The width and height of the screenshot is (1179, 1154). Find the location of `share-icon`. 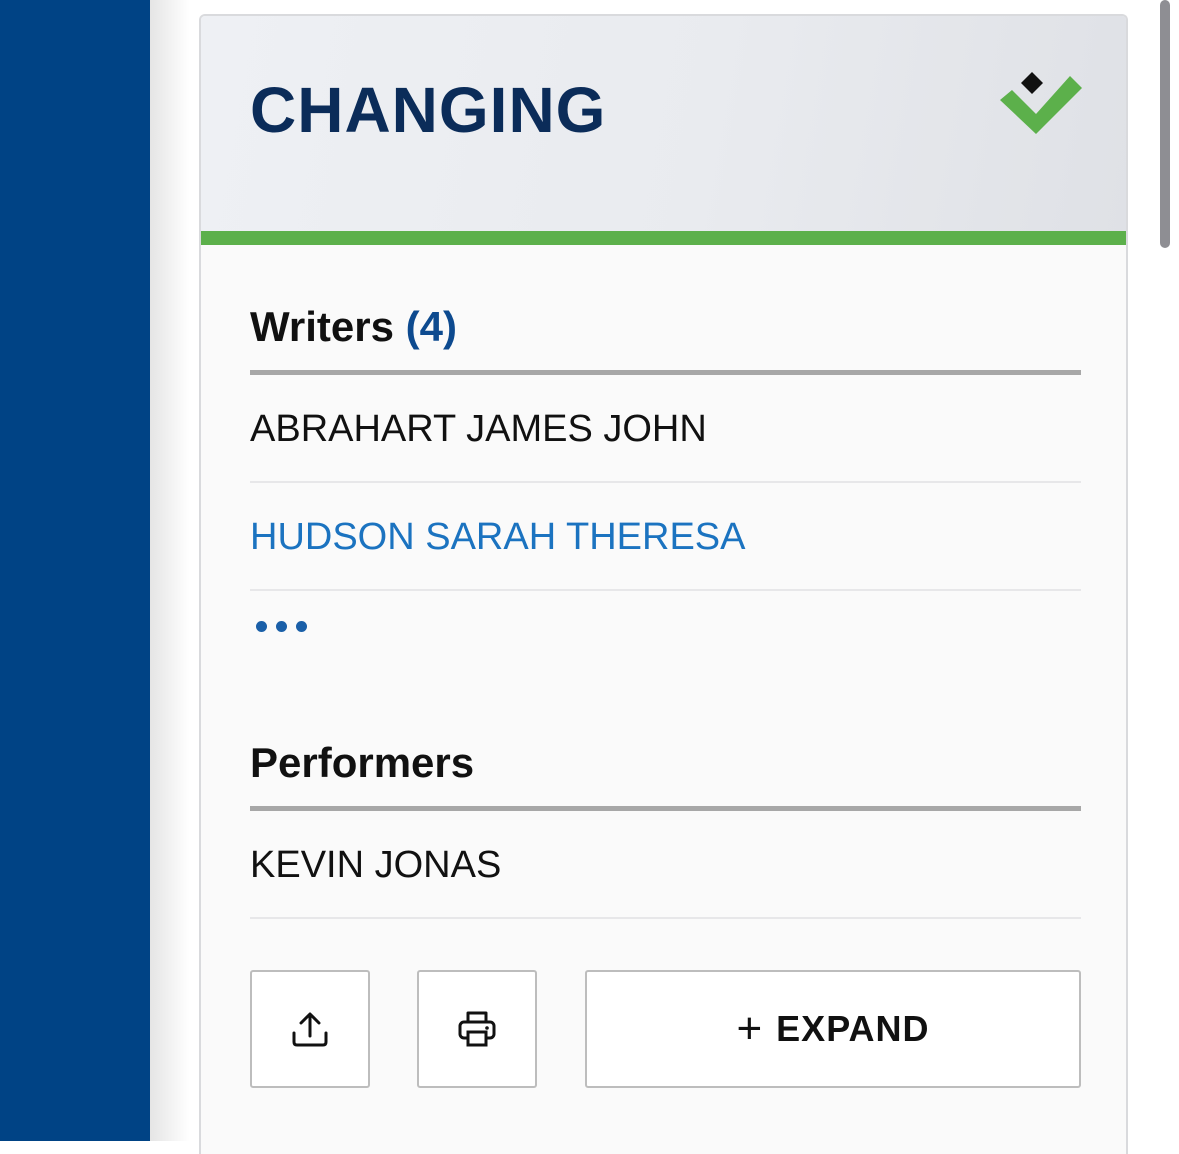

share-icon is located at coordinates (310, 1029).